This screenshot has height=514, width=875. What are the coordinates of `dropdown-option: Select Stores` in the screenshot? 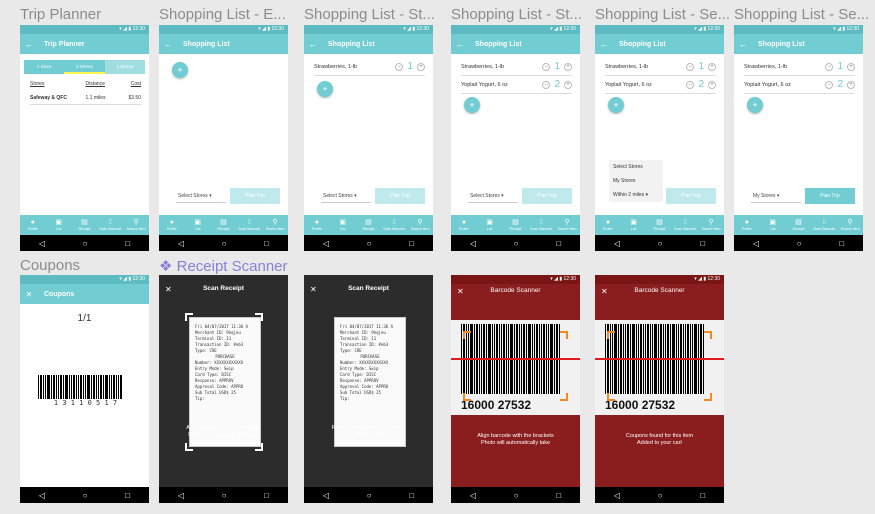 It's located at (636, 167).